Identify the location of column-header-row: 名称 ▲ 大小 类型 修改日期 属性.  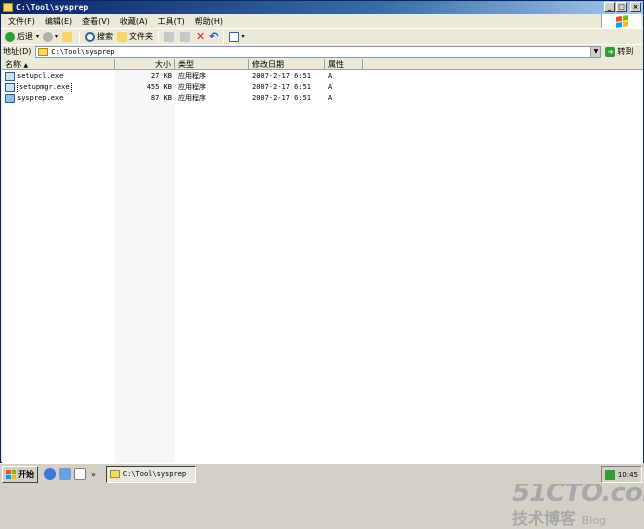
(322, 64).